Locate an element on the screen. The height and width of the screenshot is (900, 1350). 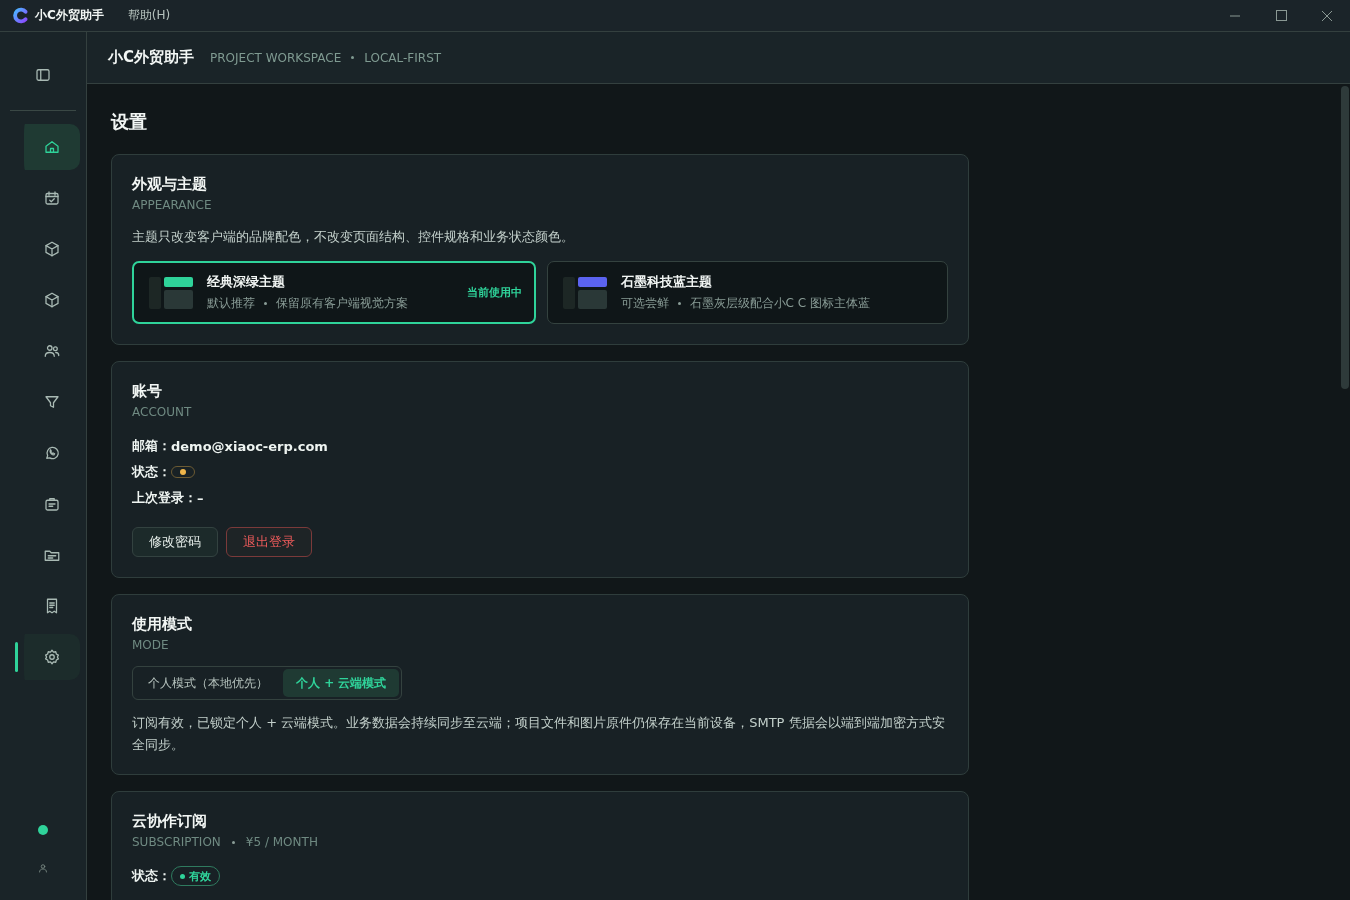
page-title: 设置 is located at coordinates (129, 122).